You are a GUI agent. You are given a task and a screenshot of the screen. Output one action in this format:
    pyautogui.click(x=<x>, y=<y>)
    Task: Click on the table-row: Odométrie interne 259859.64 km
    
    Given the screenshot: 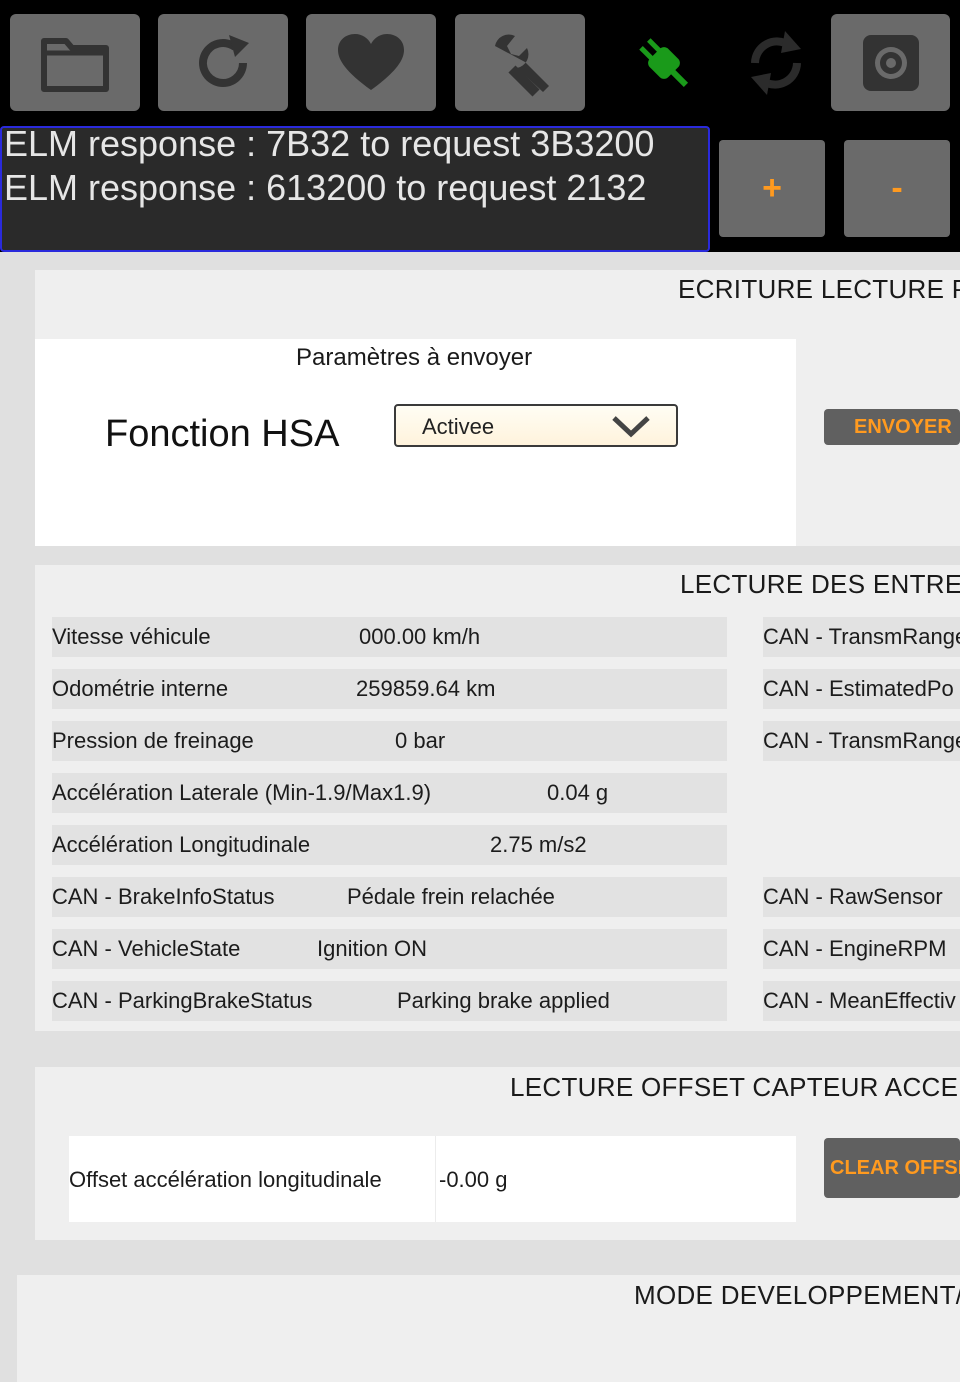 What is the action you would take?
    pyautogui.click(x=389, y=689)
    